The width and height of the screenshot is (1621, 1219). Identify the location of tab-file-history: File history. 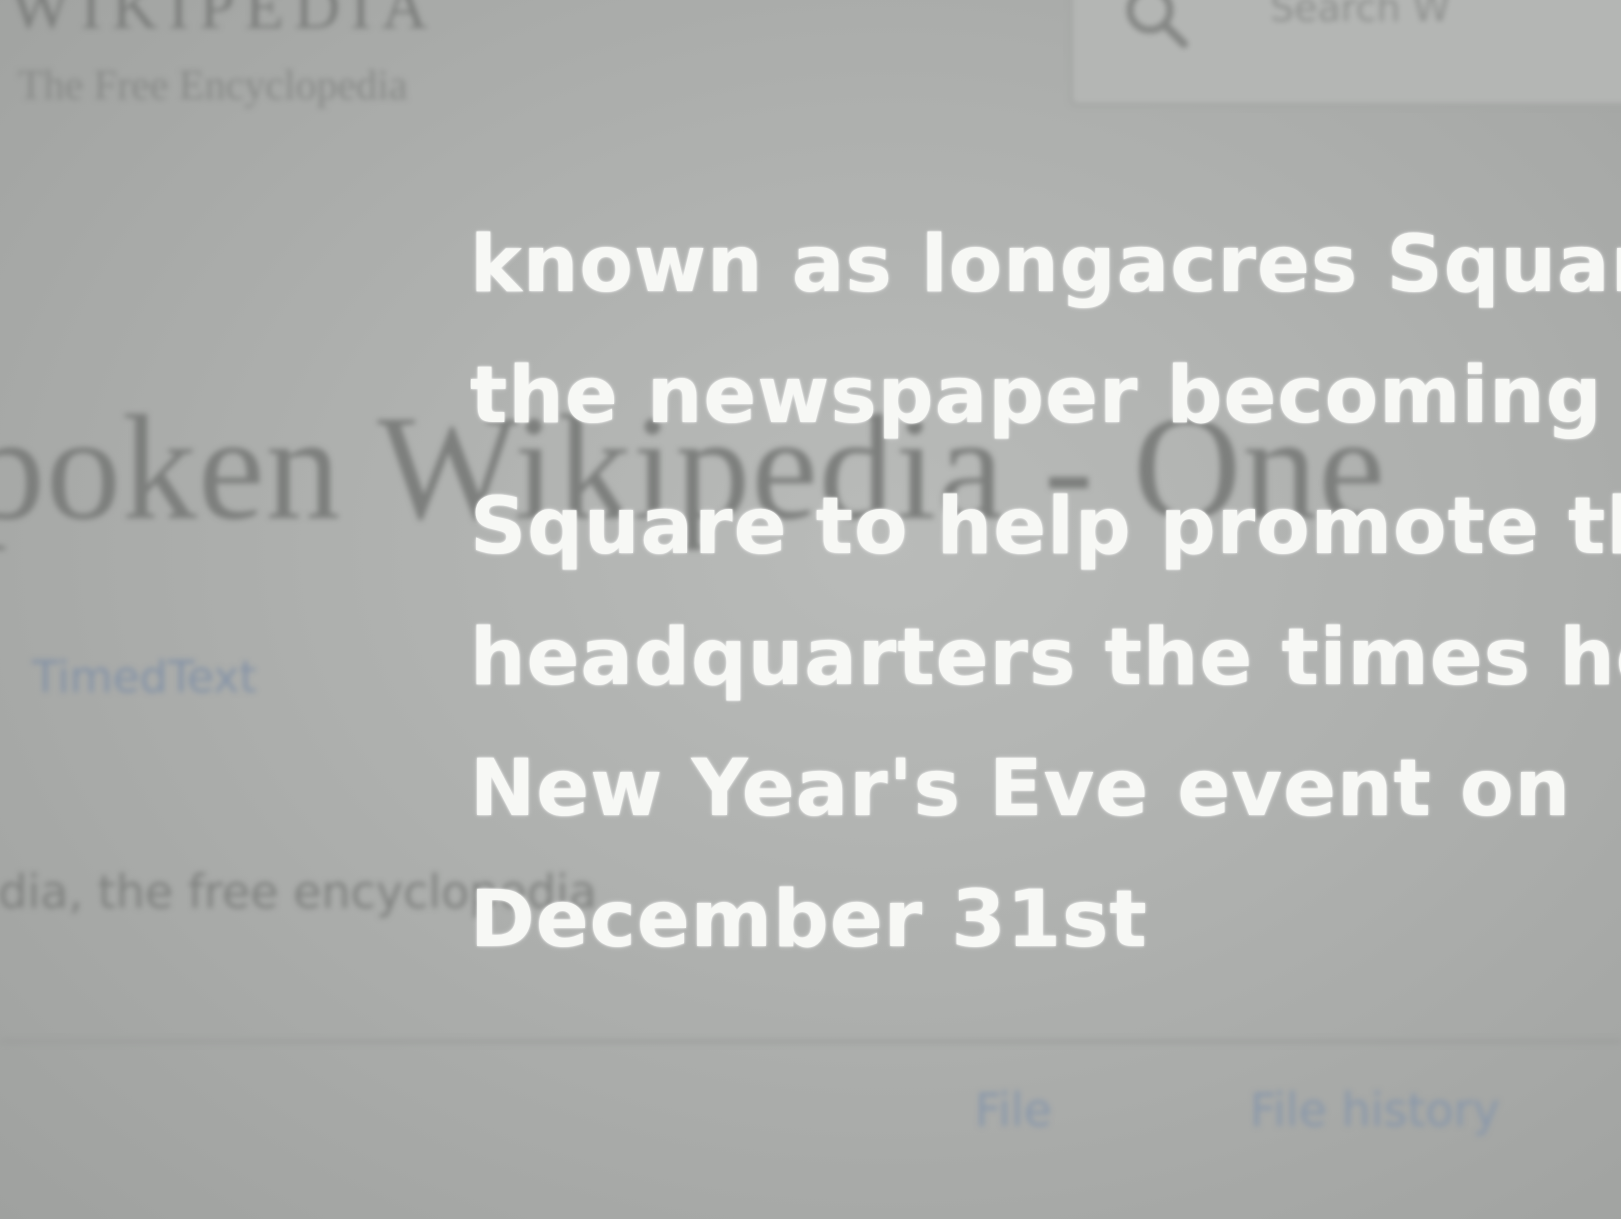
(1375, 1110).